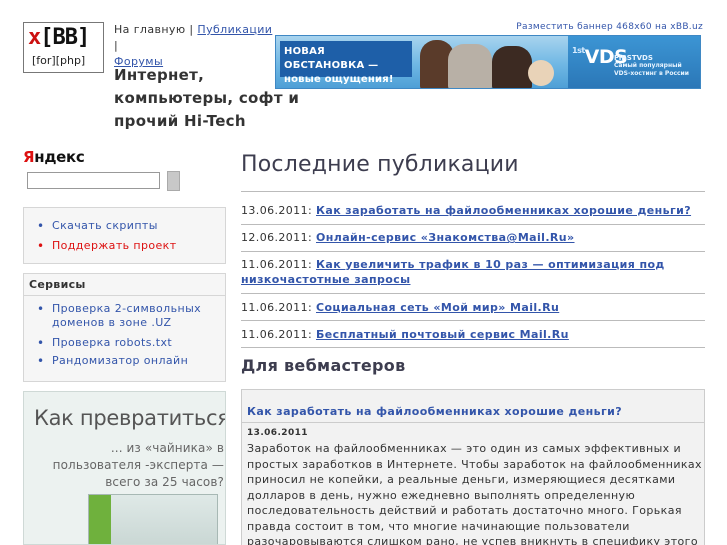  I want to click on list-item: Проверка 2-символьных доменов в зоне .UZ, so click(124, 316).